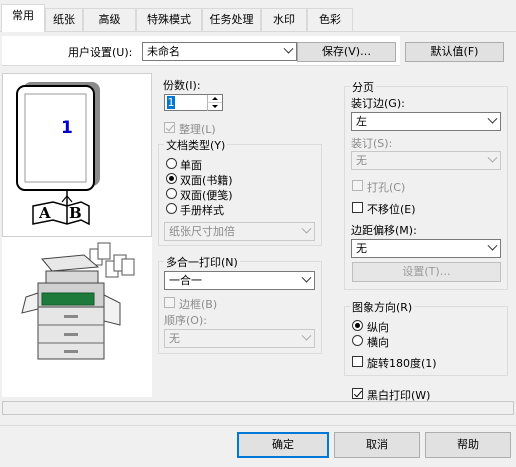  I want to click on ok-button: 确定, so click(283, 445).